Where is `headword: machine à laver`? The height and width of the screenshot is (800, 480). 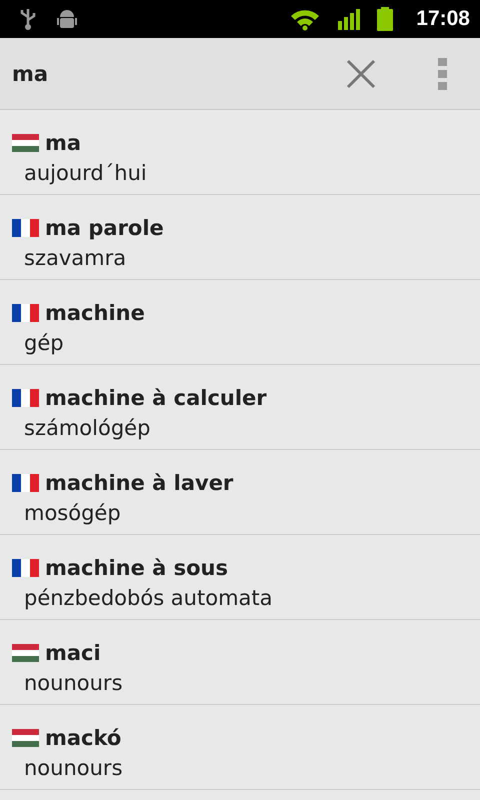 headword: machine à laver is located at coordinates (139, 483).